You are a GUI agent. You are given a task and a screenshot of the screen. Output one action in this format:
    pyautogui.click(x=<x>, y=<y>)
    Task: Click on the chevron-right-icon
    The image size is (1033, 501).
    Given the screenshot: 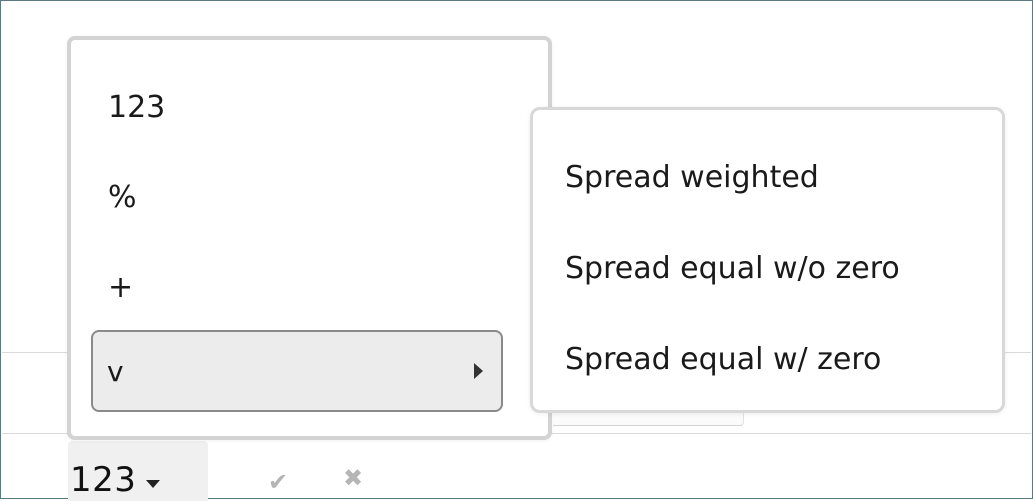 What is the action you would take?
    pyautogui.click(x=478, y=371)
    